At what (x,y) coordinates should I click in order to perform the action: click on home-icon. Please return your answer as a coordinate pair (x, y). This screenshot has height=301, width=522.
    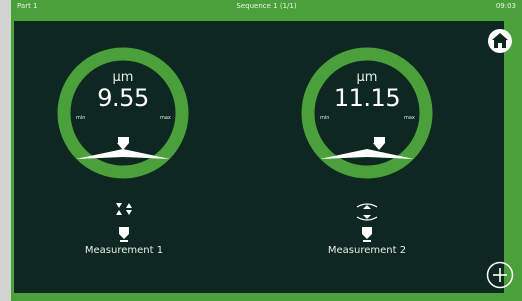
    Looking at the image, I should click on (500, 41).